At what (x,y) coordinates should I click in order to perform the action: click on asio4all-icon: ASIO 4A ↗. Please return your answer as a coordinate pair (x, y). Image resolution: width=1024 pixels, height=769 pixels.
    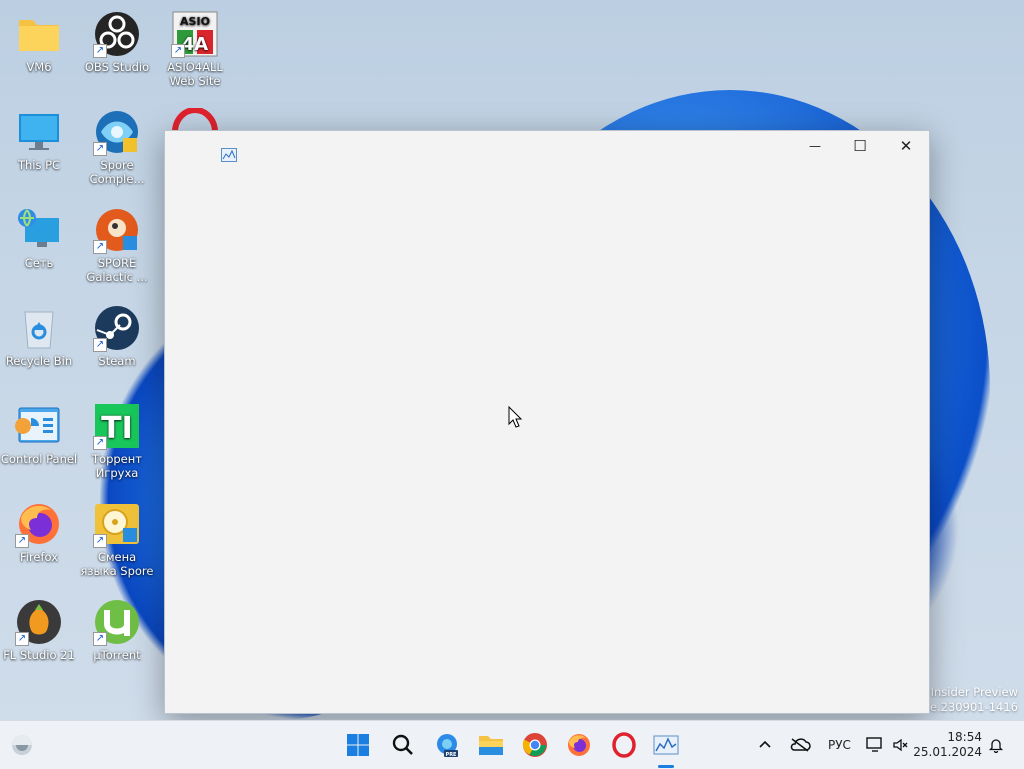
    Looking at the image, I should click on (195, 34).